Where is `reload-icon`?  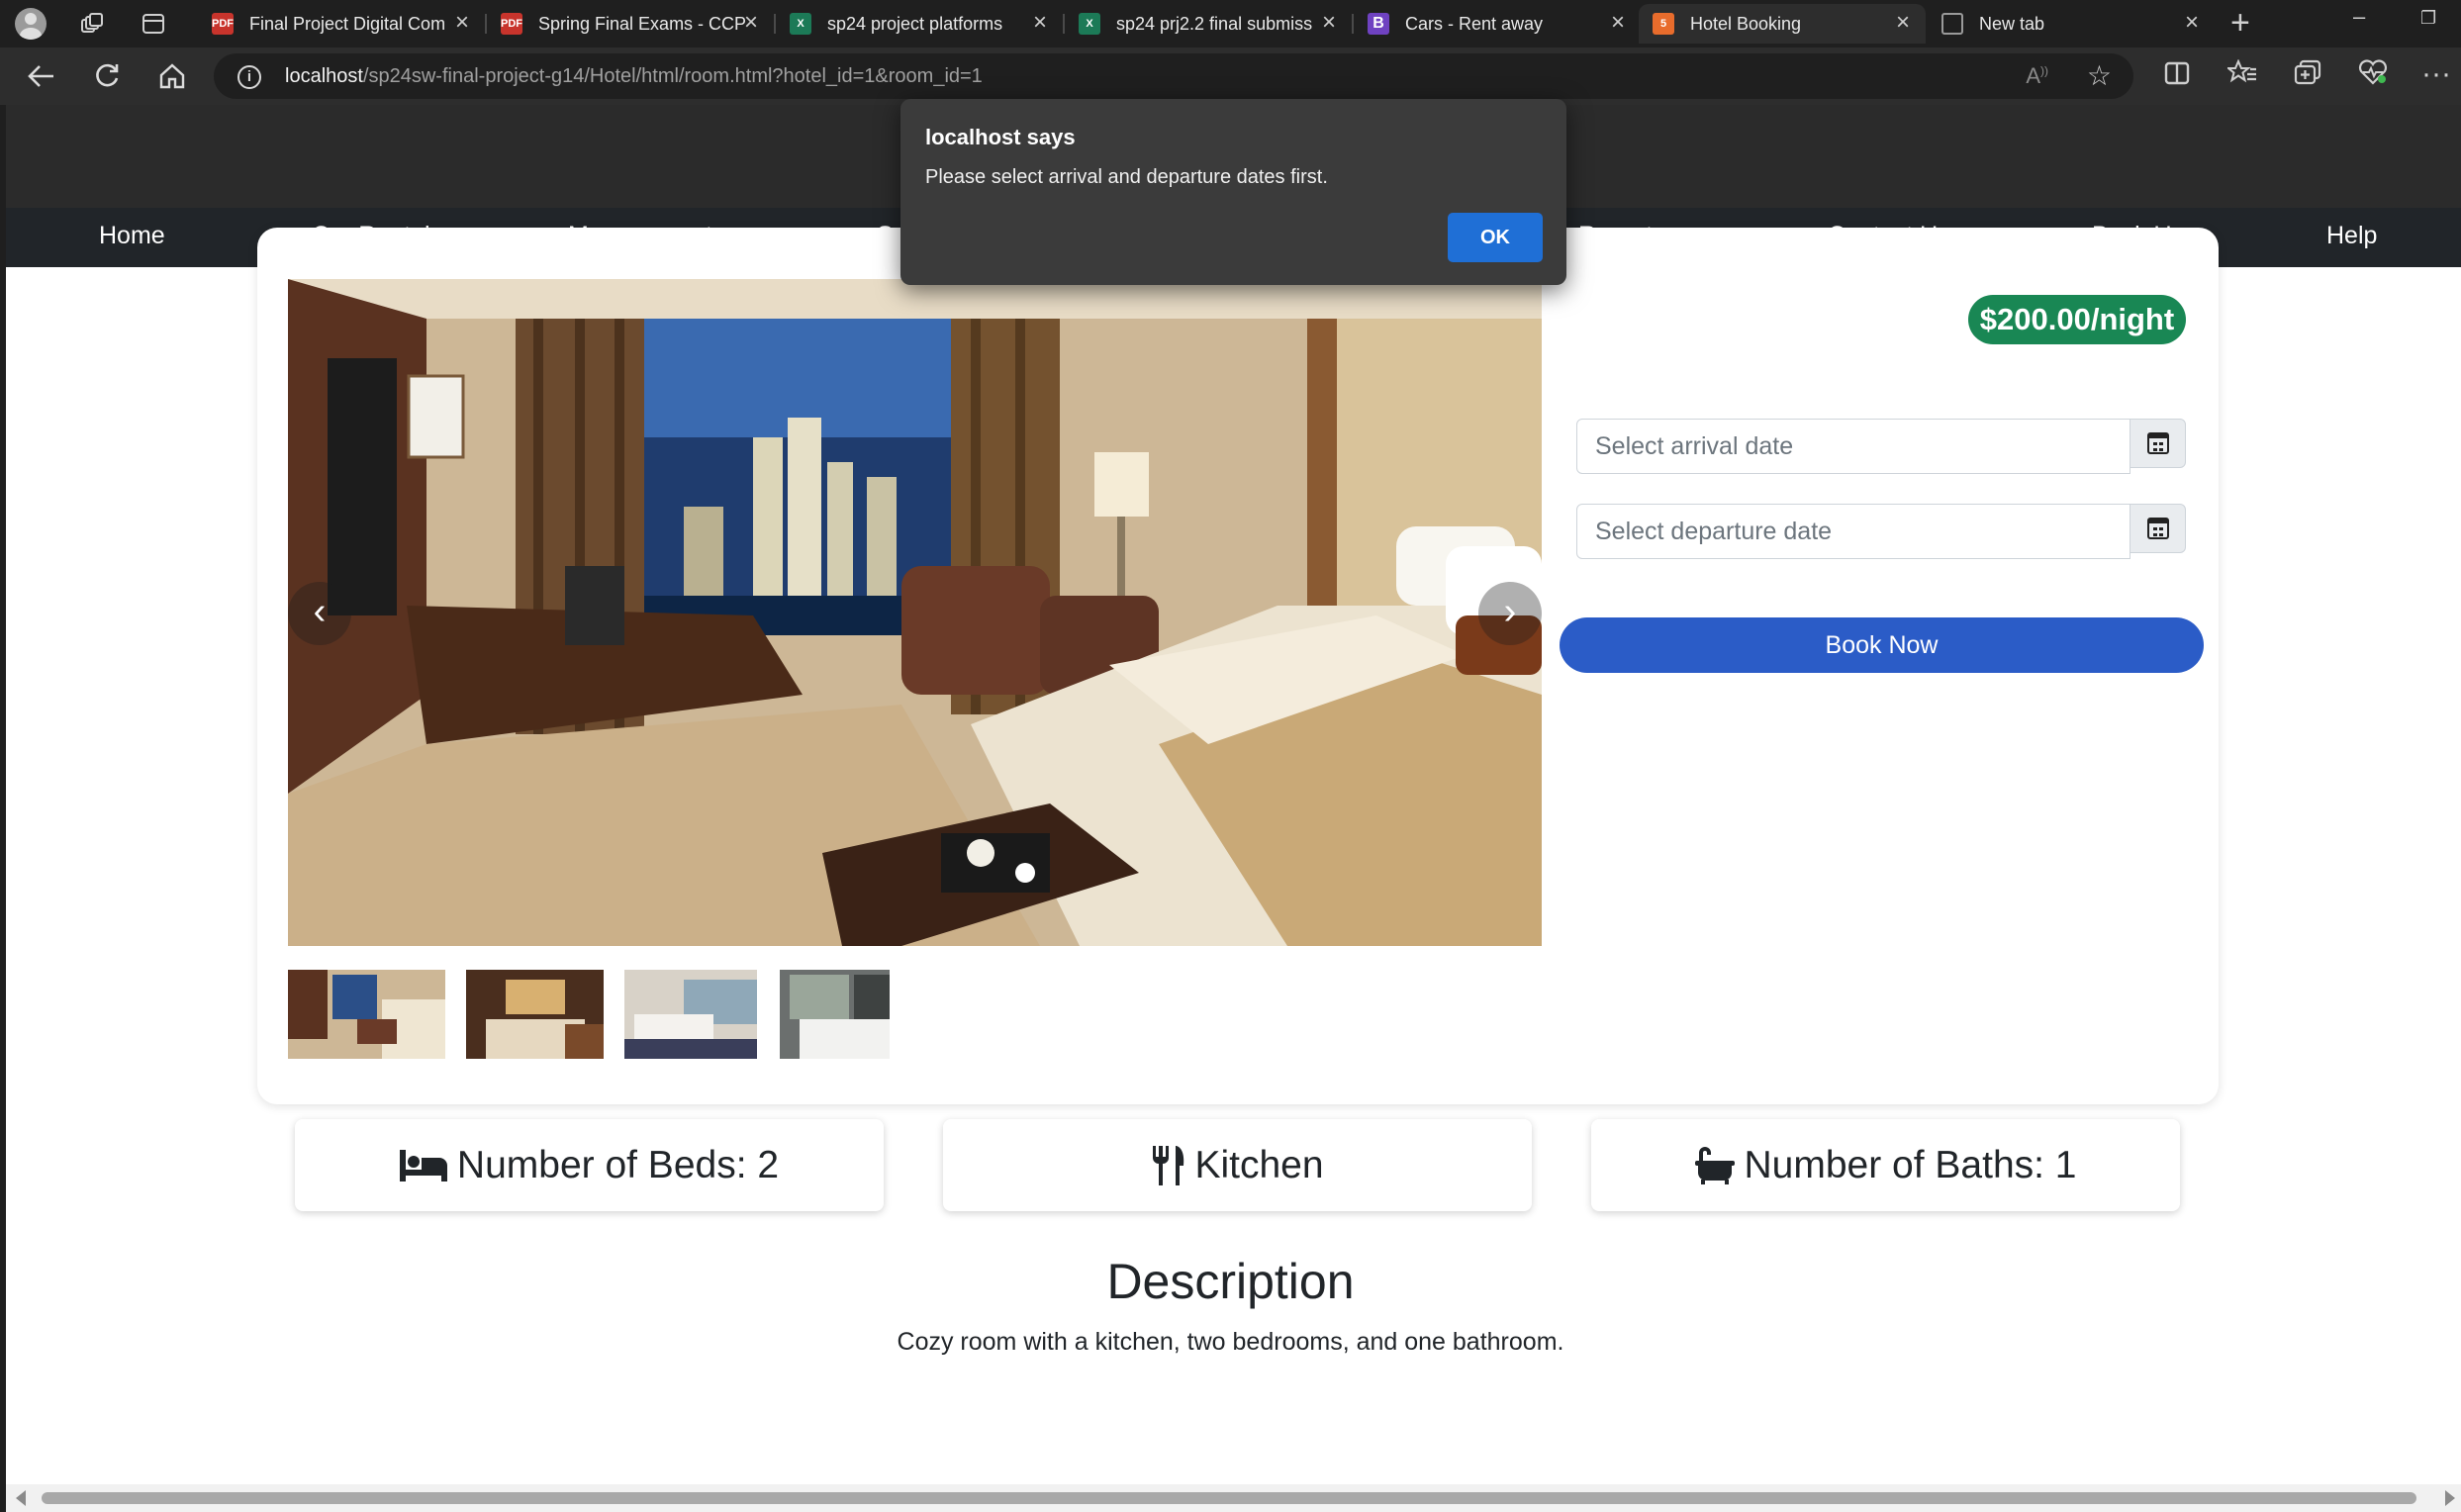 reload-icon is located at coordinates (107, 76).